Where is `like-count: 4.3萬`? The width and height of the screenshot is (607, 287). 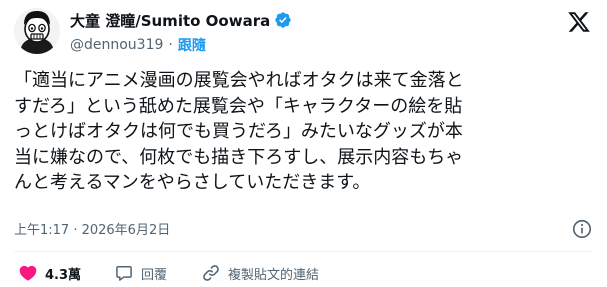
like-count: 4.3萬 is located at coordinates (63, 275).